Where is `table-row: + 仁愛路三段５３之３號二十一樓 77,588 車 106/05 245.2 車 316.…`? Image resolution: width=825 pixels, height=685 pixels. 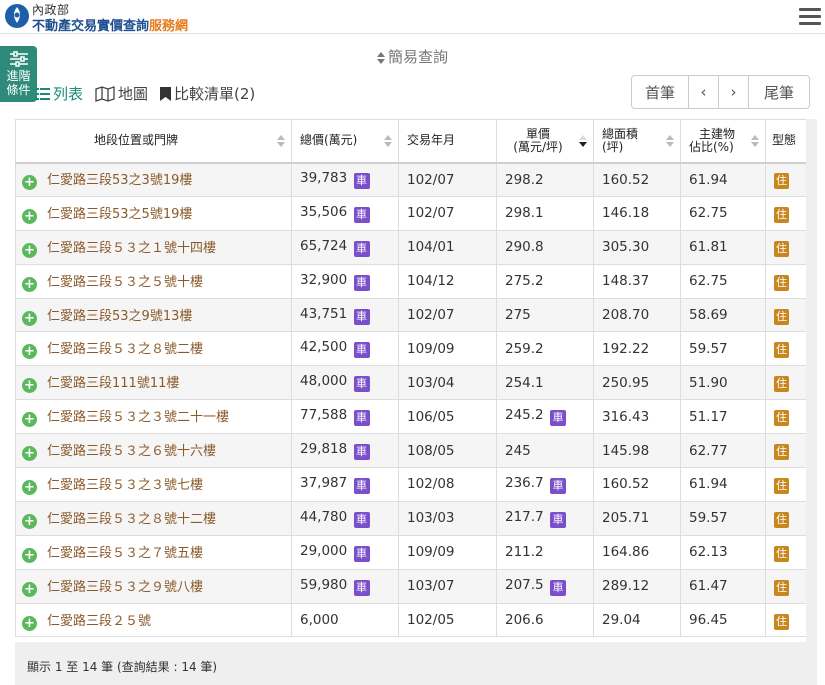 table-row: + 仁愛路三段５３之３號二十一樓 77,588 車 106/05 245.2 車 316.… is located at coordinates (411, 417).